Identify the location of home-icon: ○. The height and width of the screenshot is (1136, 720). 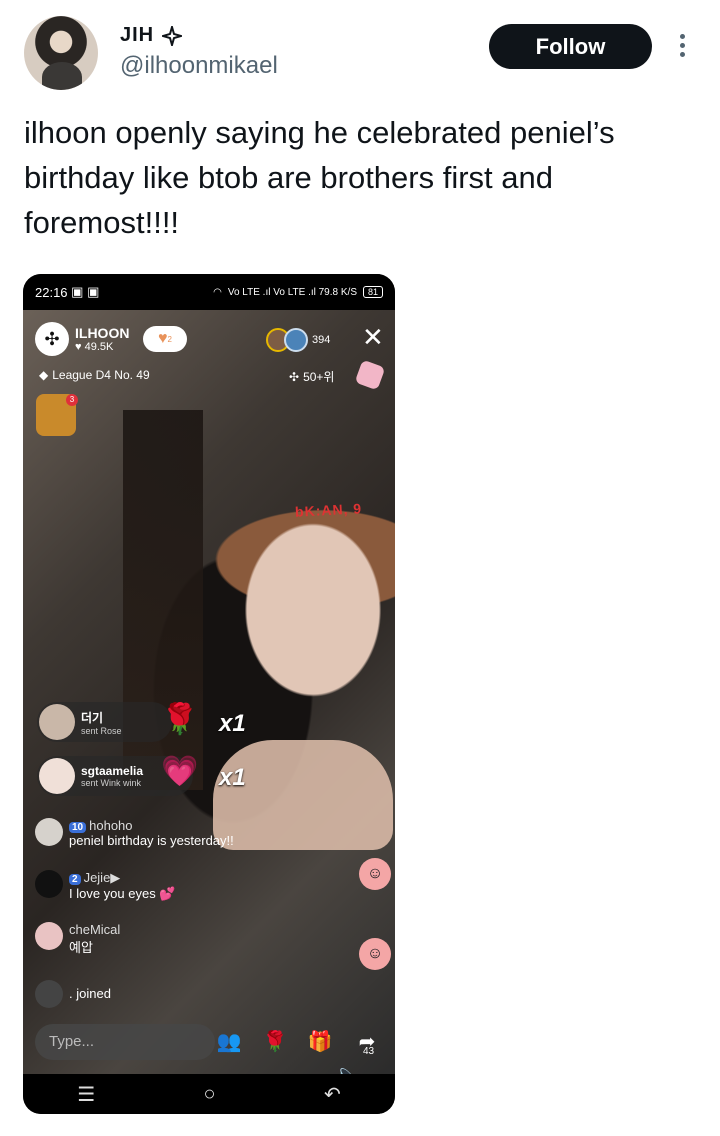
(210, 1094).